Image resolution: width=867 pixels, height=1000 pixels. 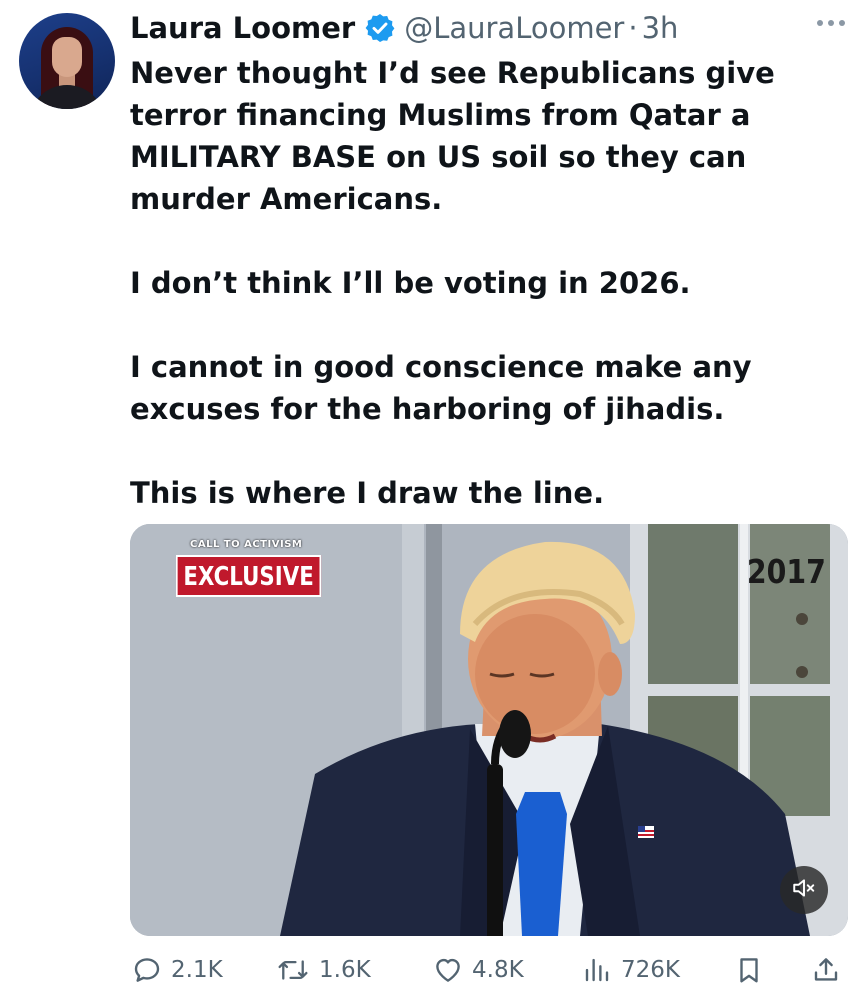 I want to click on handle: @LauraLoomer, so click(x=514, y=28).